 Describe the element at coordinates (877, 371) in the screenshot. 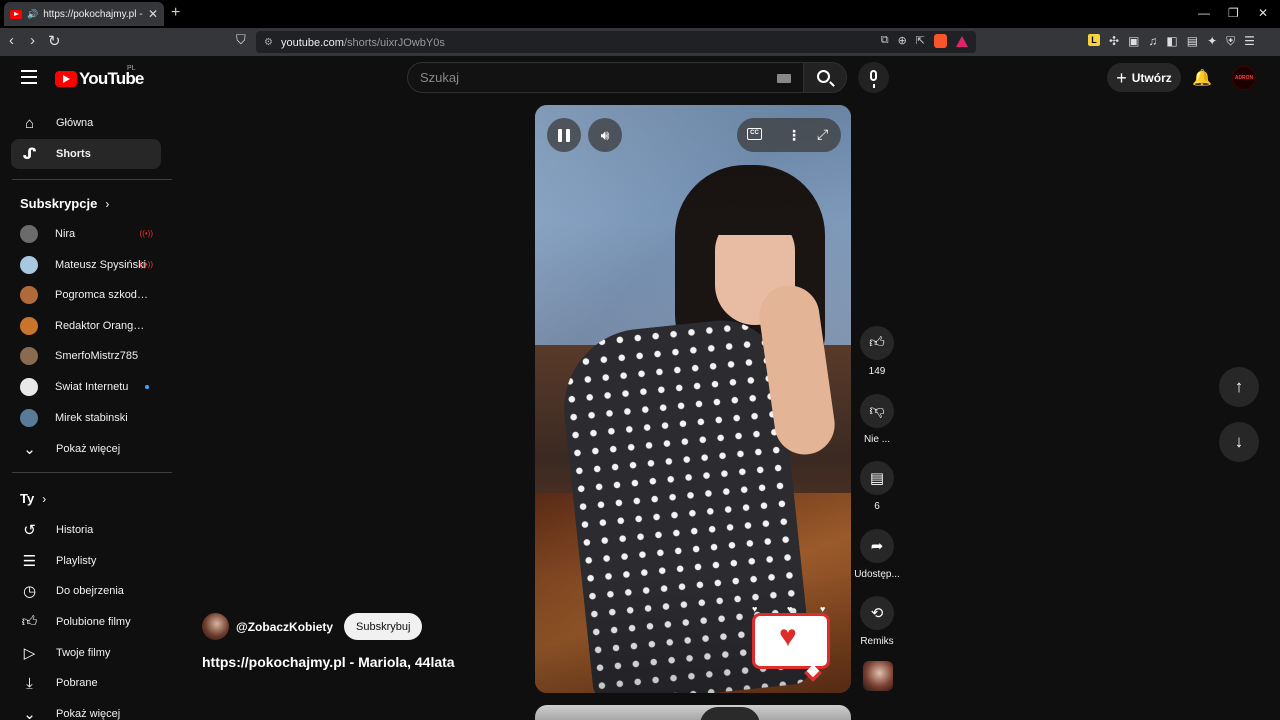

I see `like-count: 149` at that location.